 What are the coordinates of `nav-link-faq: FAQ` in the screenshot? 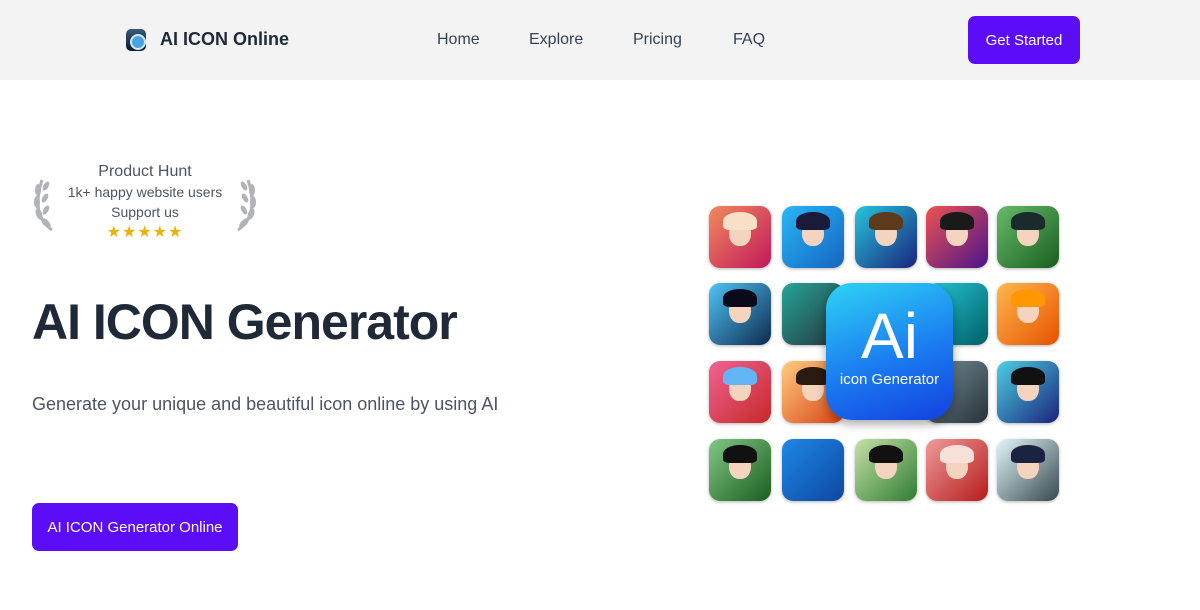 It's located at (749, 40).